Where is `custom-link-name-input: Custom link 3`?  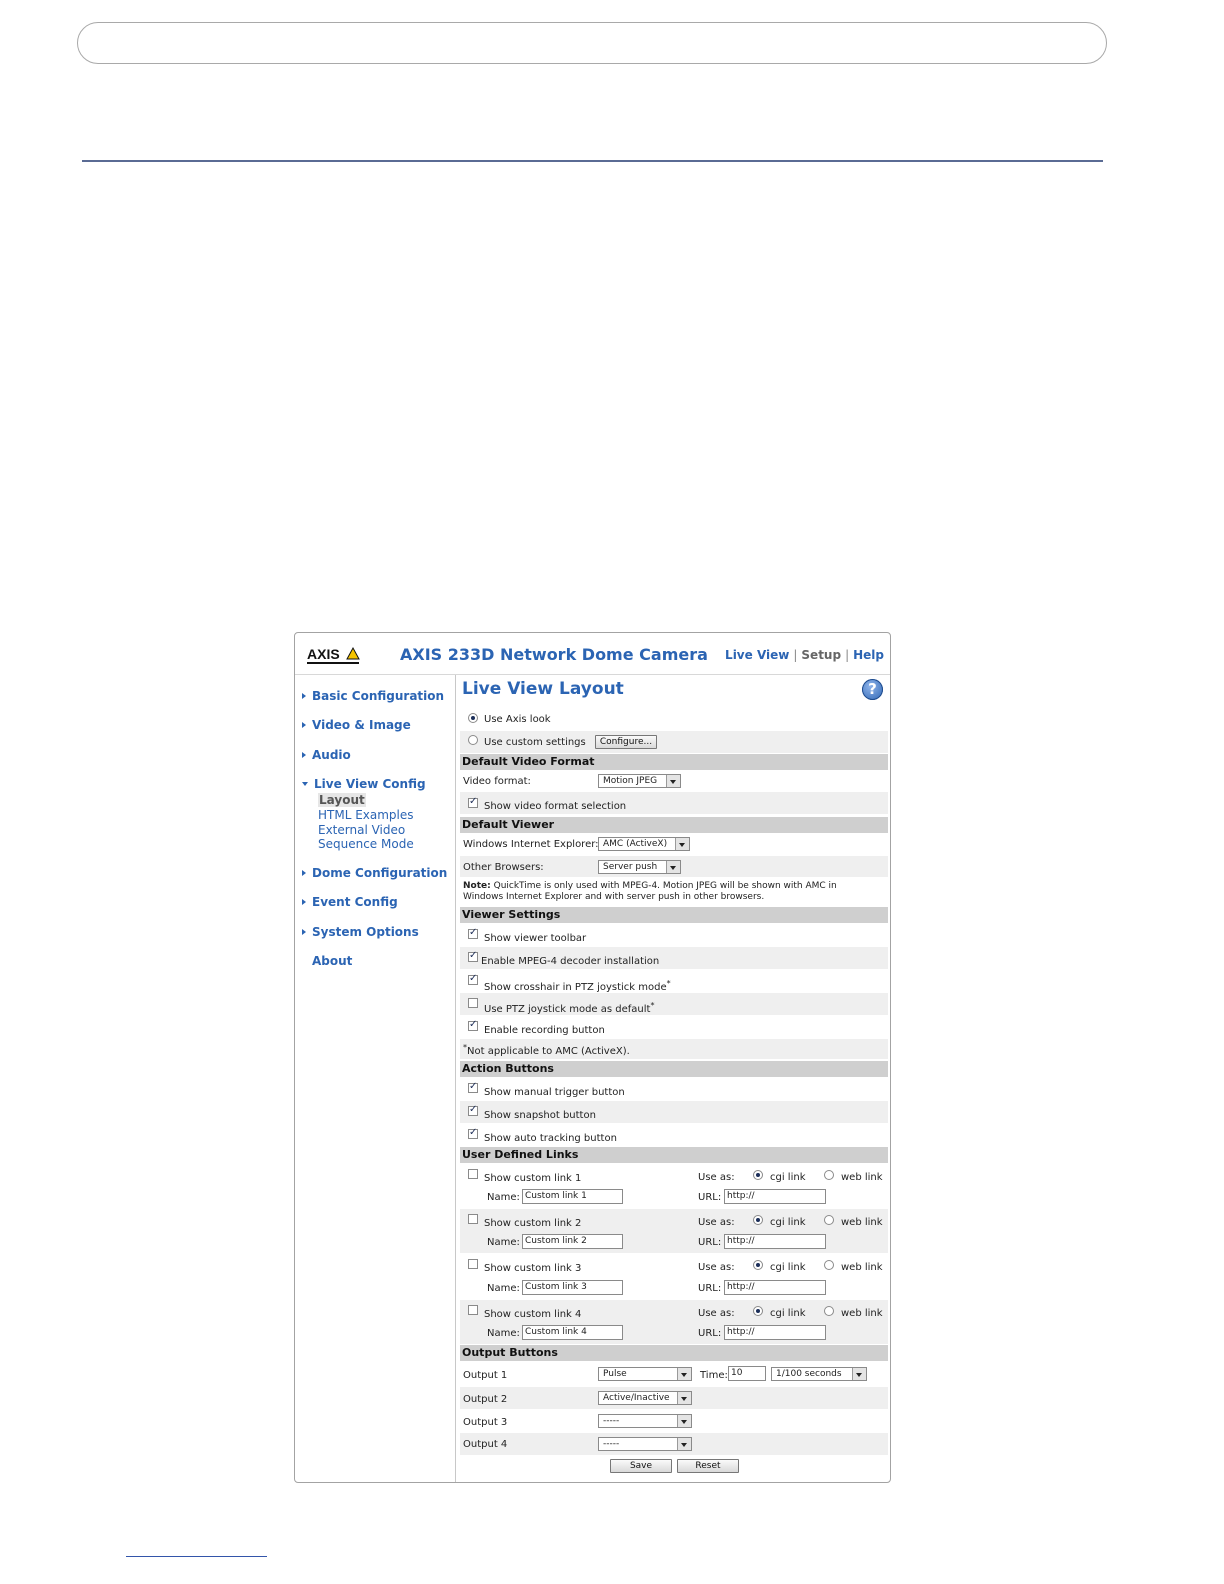
custom-link-name-input: Custom link 3 is located at coordinates (572, 1287).